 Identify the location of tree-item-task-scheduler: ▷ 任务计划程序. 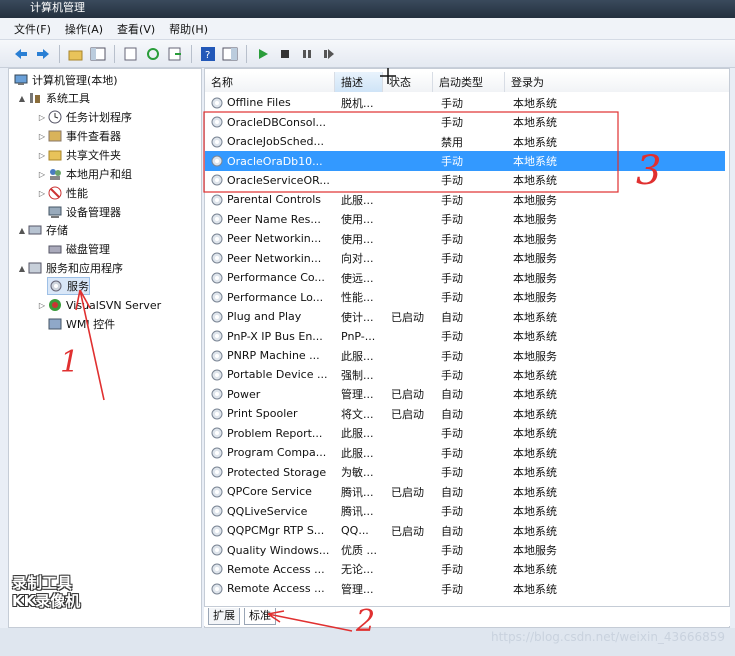
(84, 117).